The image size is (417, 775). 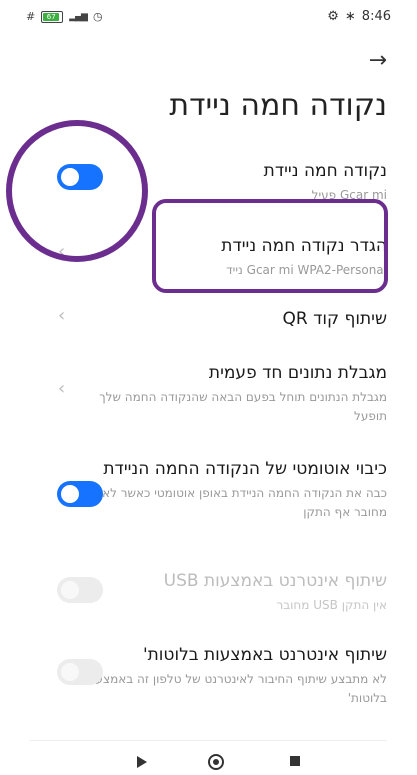 I want to click on auto-off-toggle, so click(x=80, y=494).